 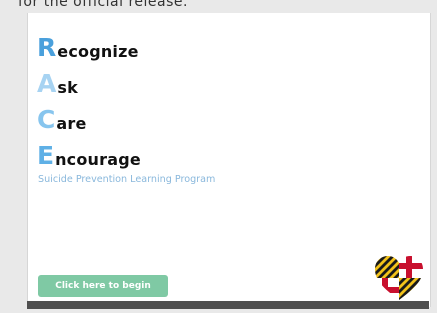 I want to click on race-item-encourage: E ncourage, so click(x=89, y=151).